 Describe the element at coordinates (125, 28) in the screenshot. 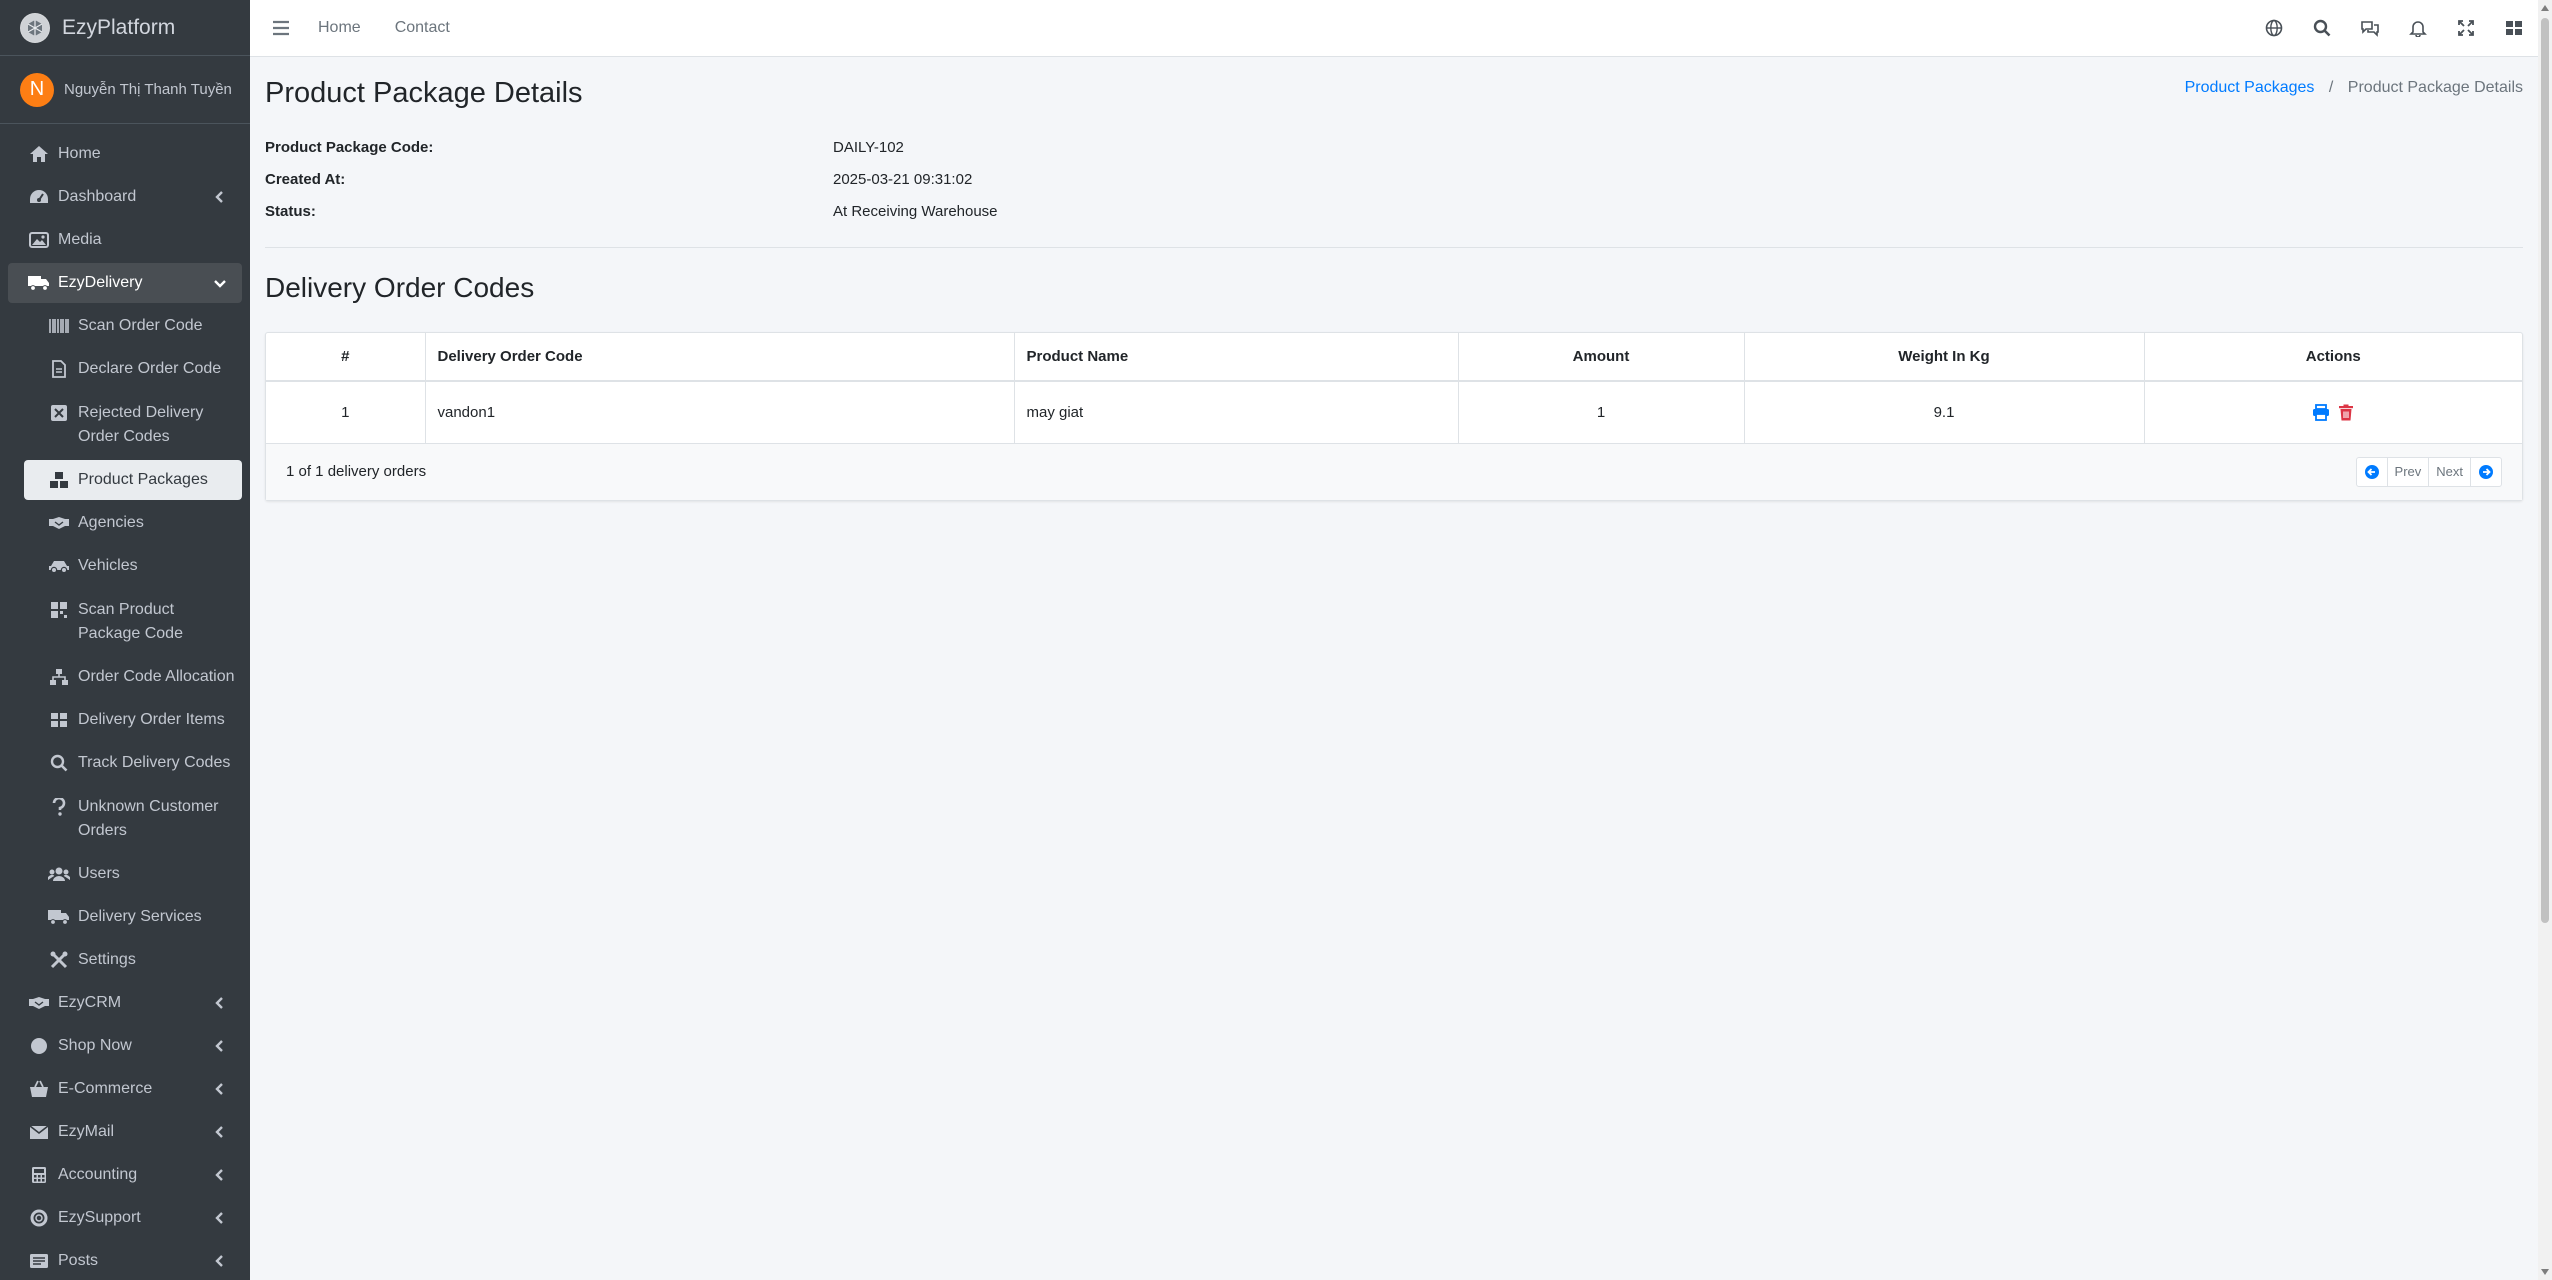

I see `brand: EzyPlatform` at that location.